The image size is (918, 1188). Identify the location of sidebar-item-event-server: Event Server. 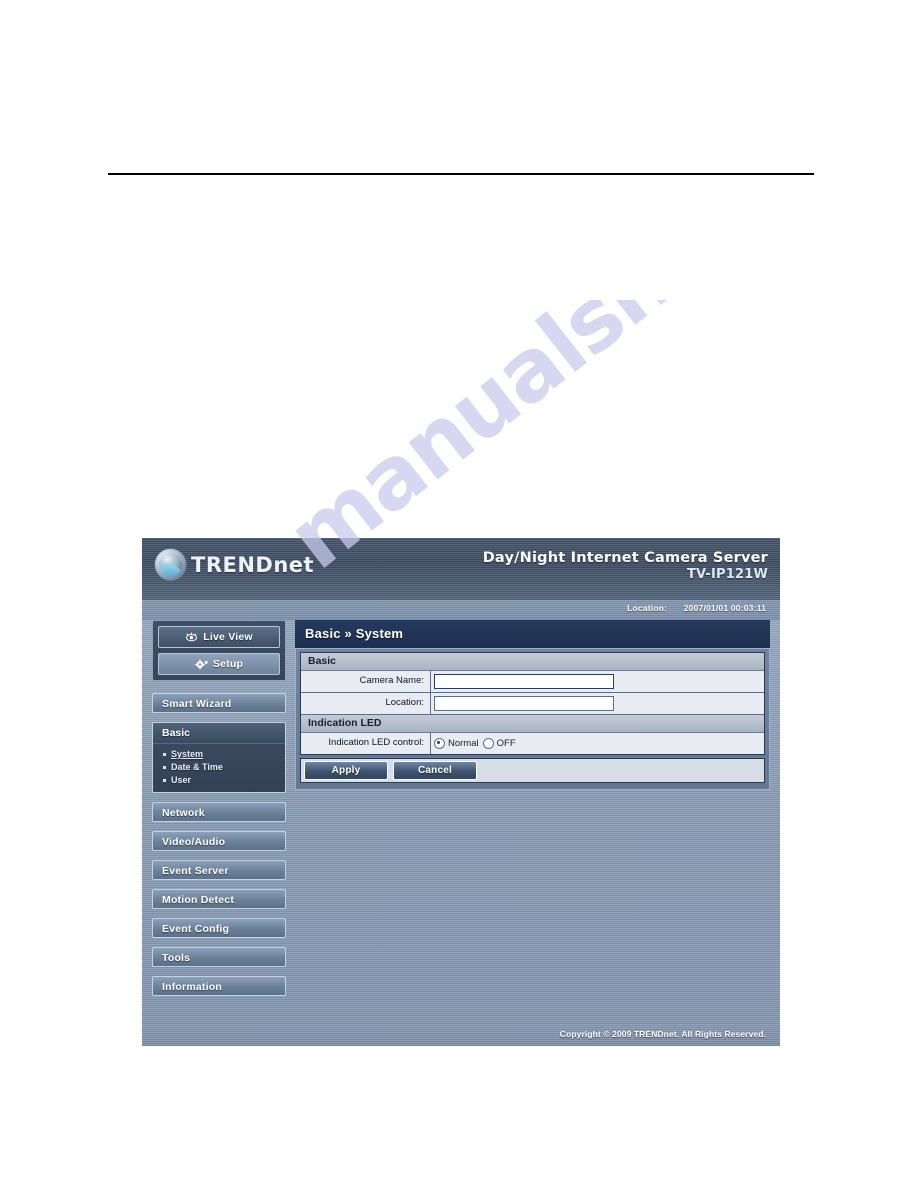
(219, 870).